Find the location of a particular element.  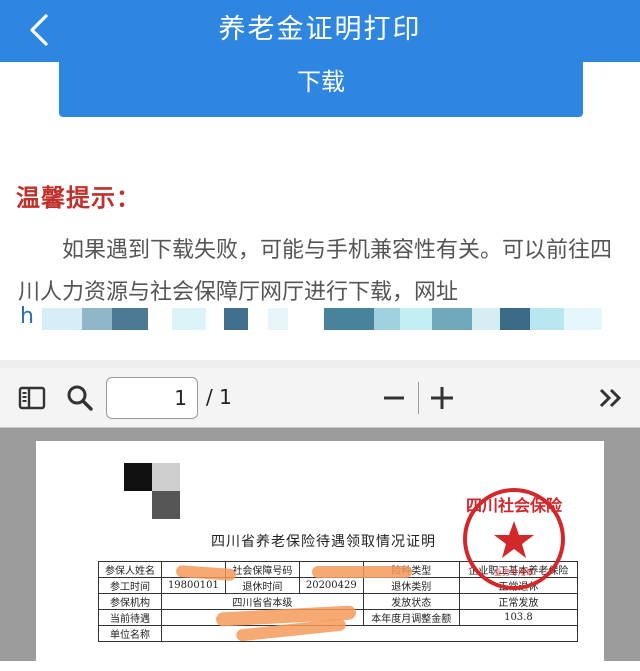

search-icon is located at coordinates (80, 398).